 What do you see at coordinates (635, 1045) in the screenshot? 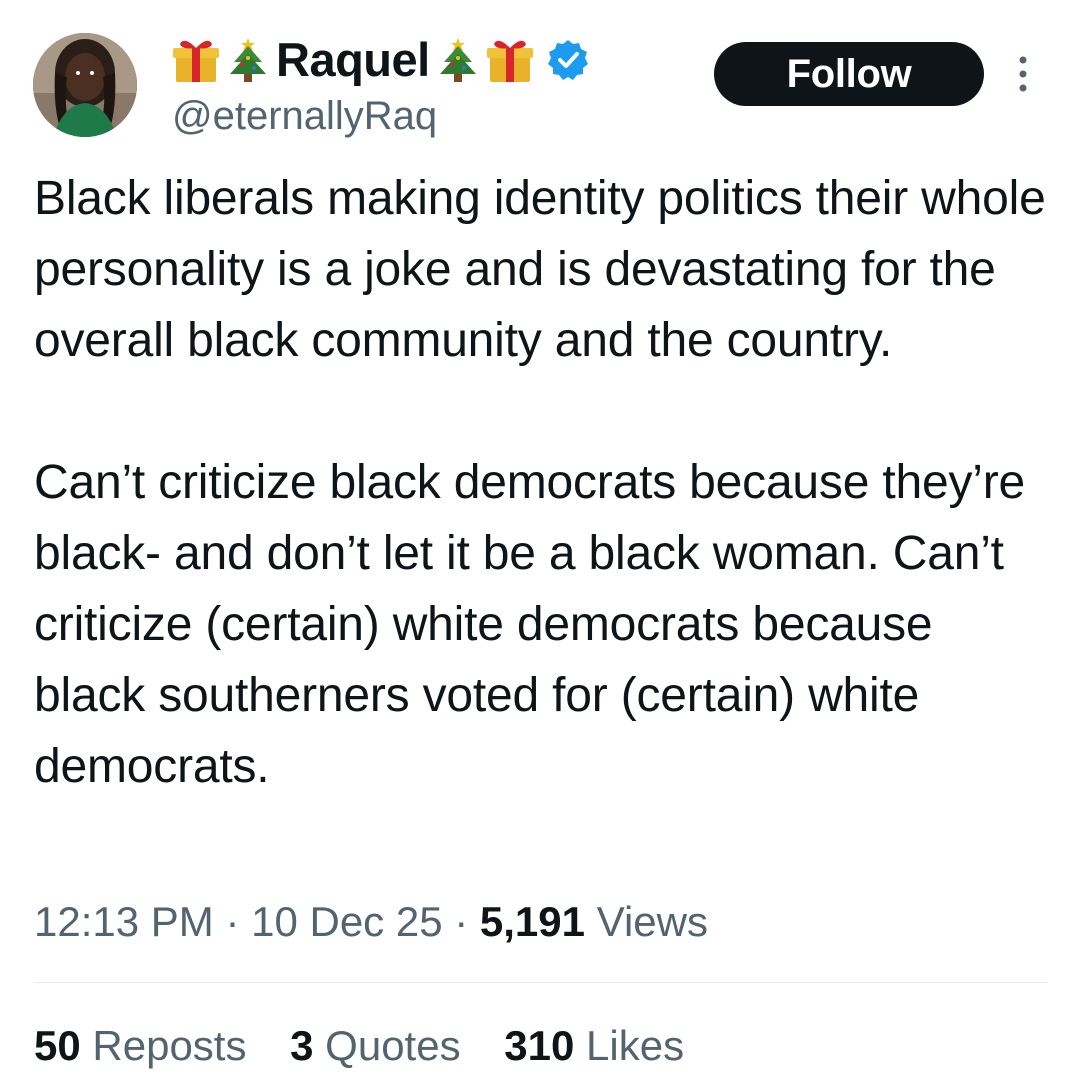
I see `likes-label: Likes` at bounding box center [635, 1045].